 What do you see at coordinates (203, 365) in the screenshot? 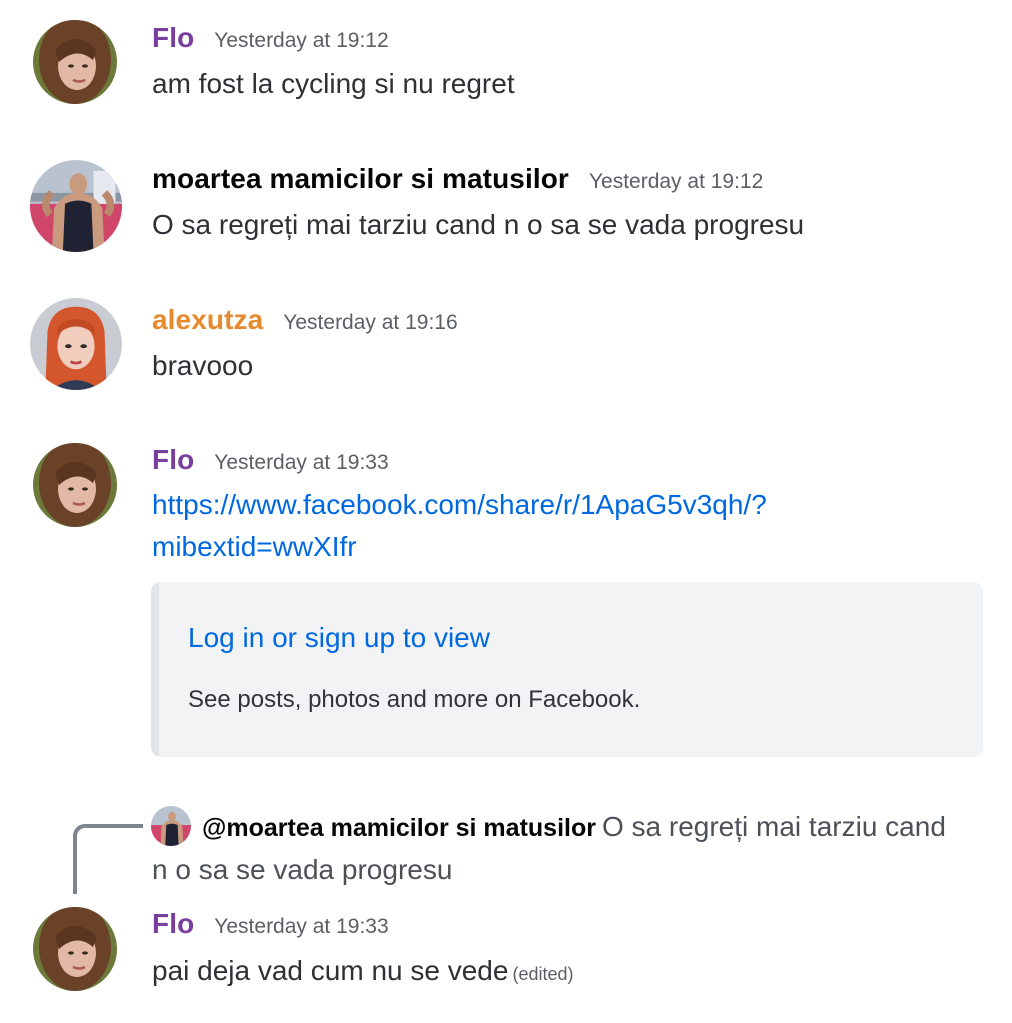
I see `message-text: bravooo` at bounding box center [203, 365].